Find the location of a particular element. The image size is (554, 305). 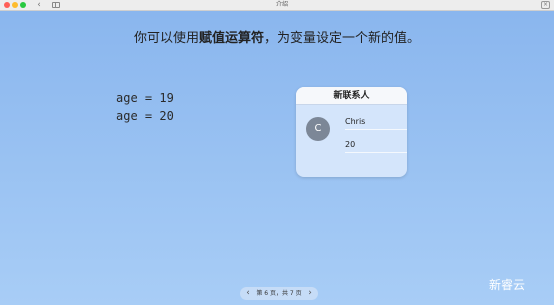

heading-bold-text: 赋值运算符 is located at coordinates (231, 38).